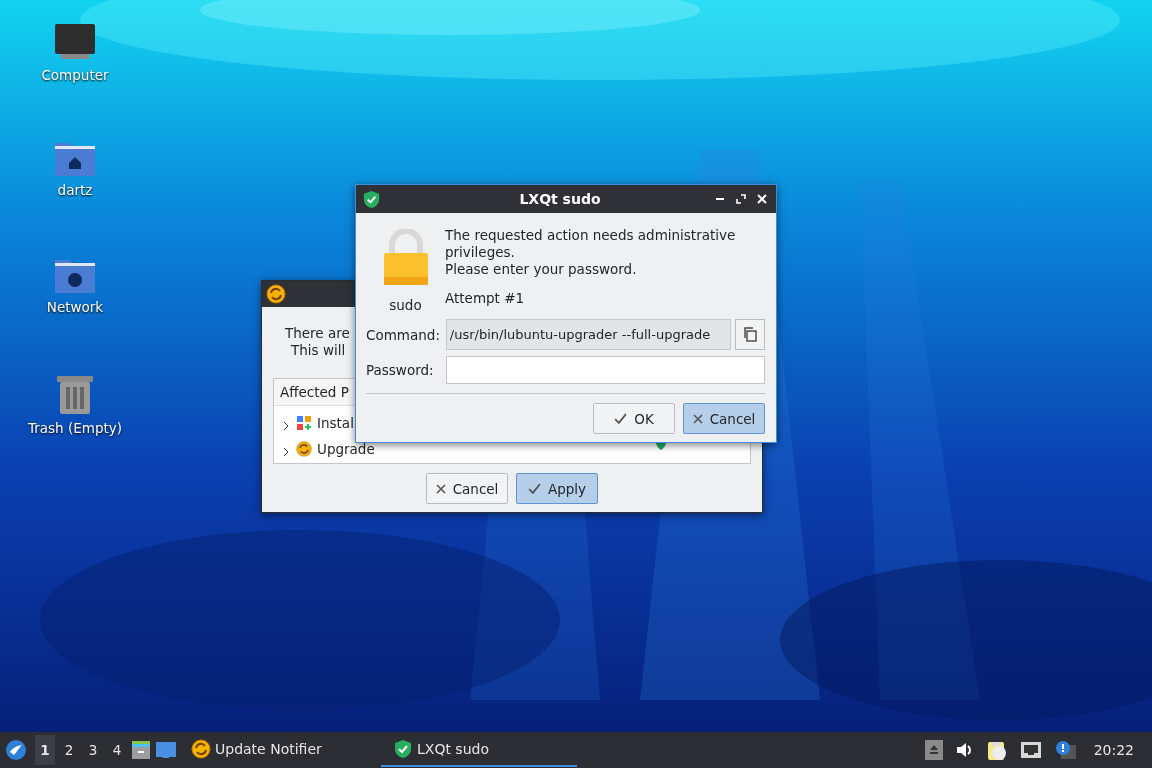  What do you see at coordinates (75, 42) in the screenshot?
I see `monitor-icon` at bounding box center [75, 42].